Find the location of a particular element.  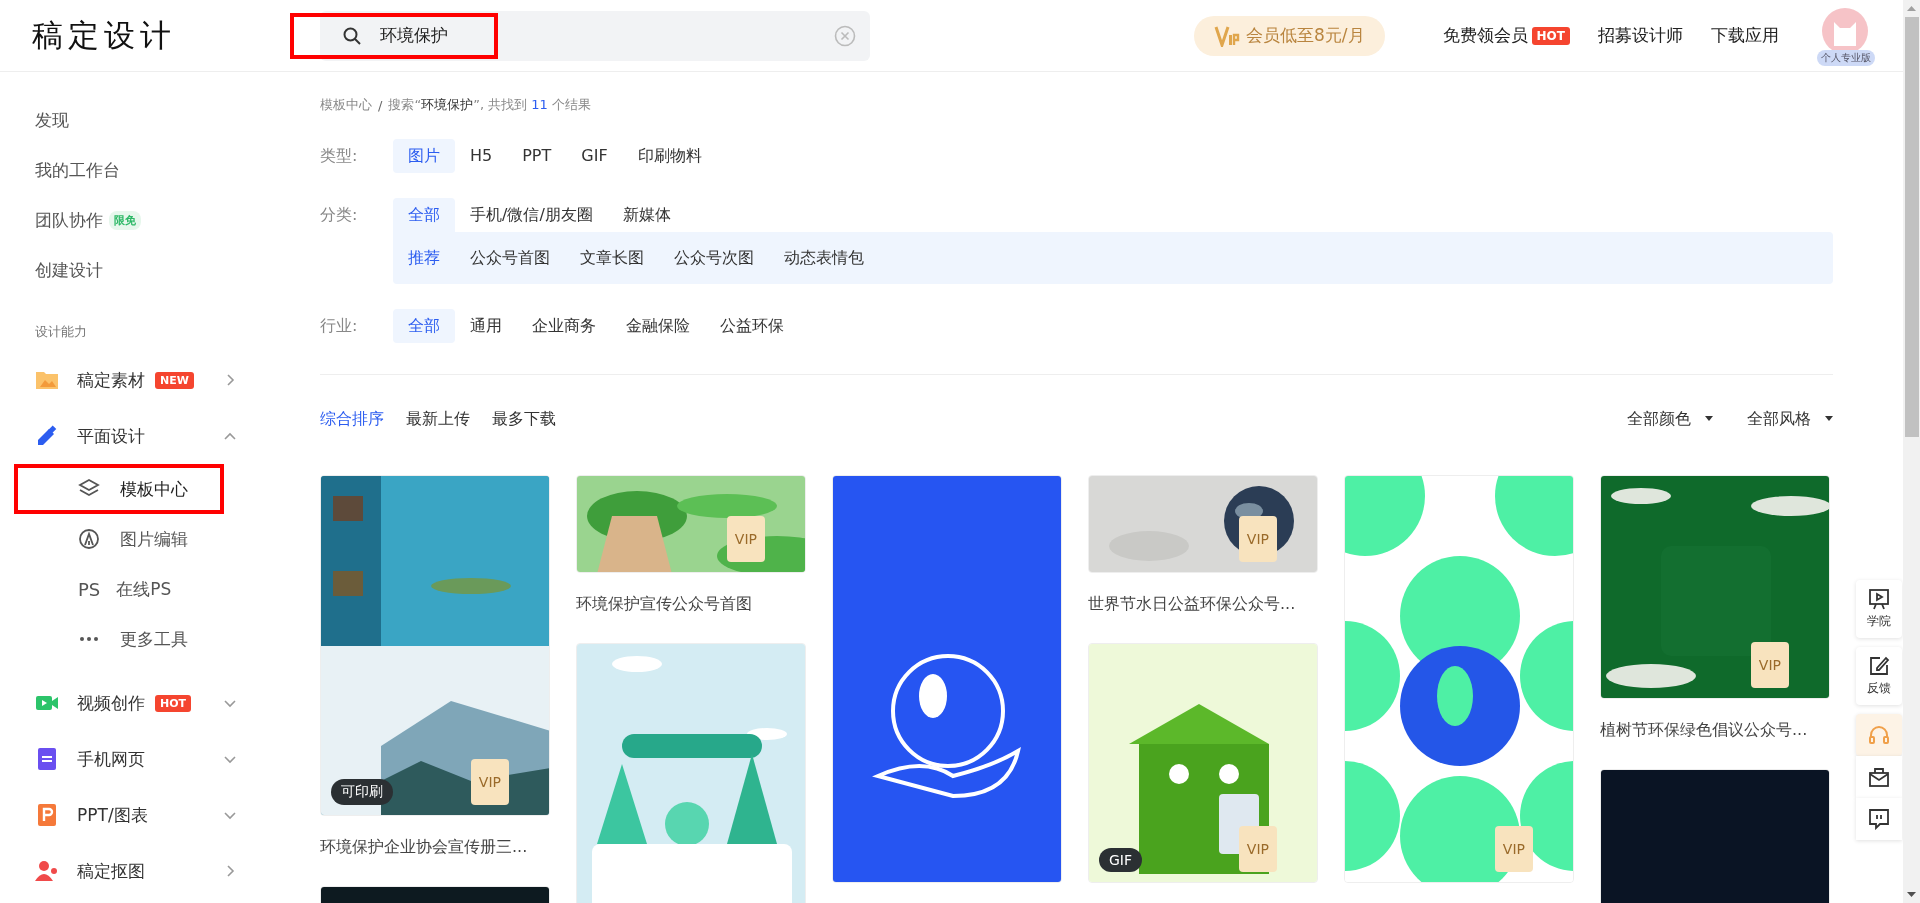

filter-option: GIF is located at coordinates (594, 156).